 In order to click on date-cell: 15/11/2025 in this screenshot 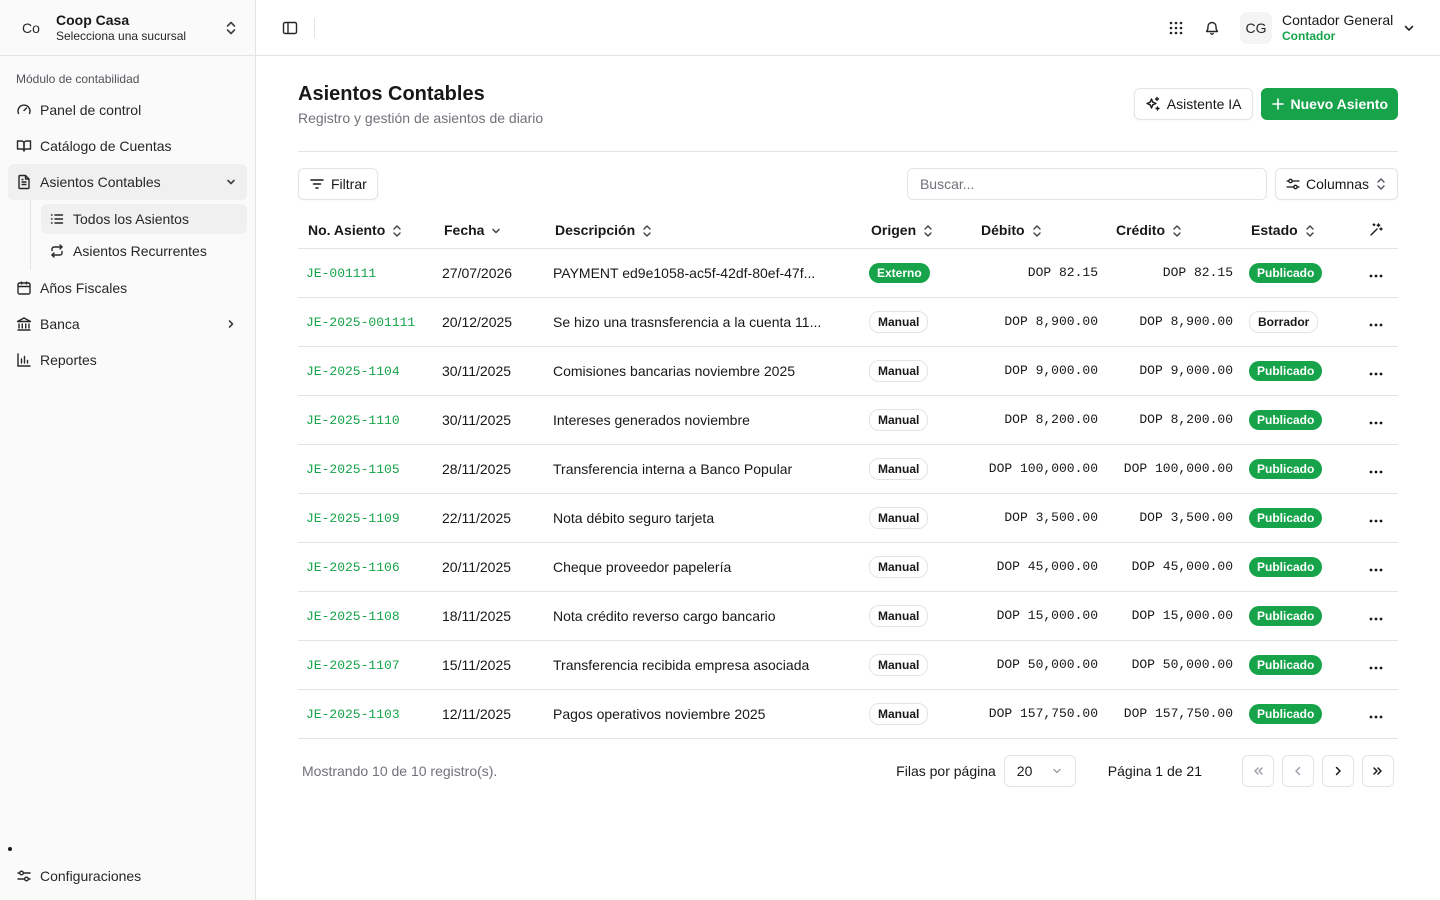, I will do `click(489, 665)`.